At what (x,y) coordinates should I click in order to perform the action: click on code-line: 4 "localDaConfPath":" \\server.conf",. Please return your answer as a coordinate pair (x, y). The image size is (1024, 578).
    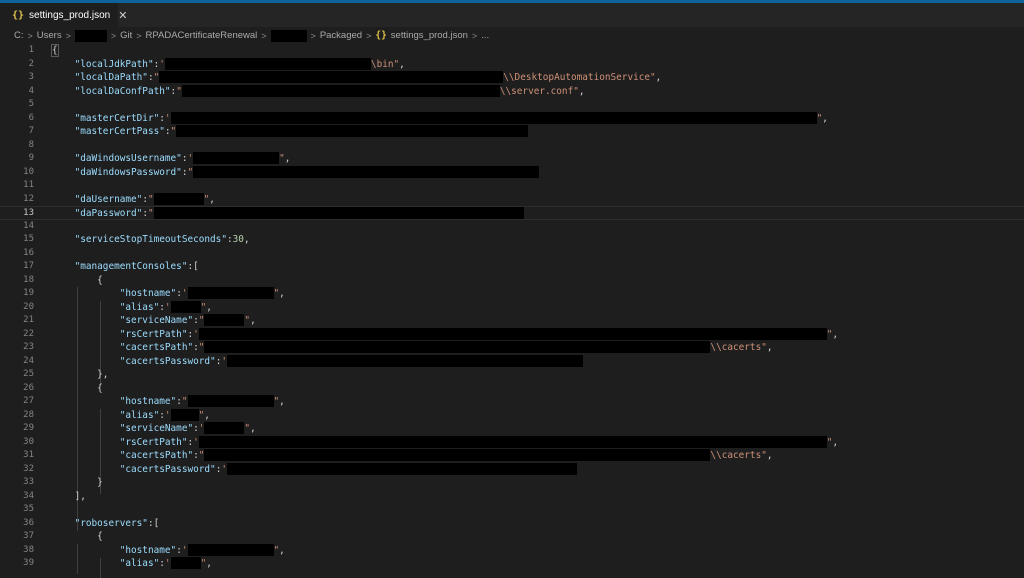
    Looking at the image, I should click on (512, 91).